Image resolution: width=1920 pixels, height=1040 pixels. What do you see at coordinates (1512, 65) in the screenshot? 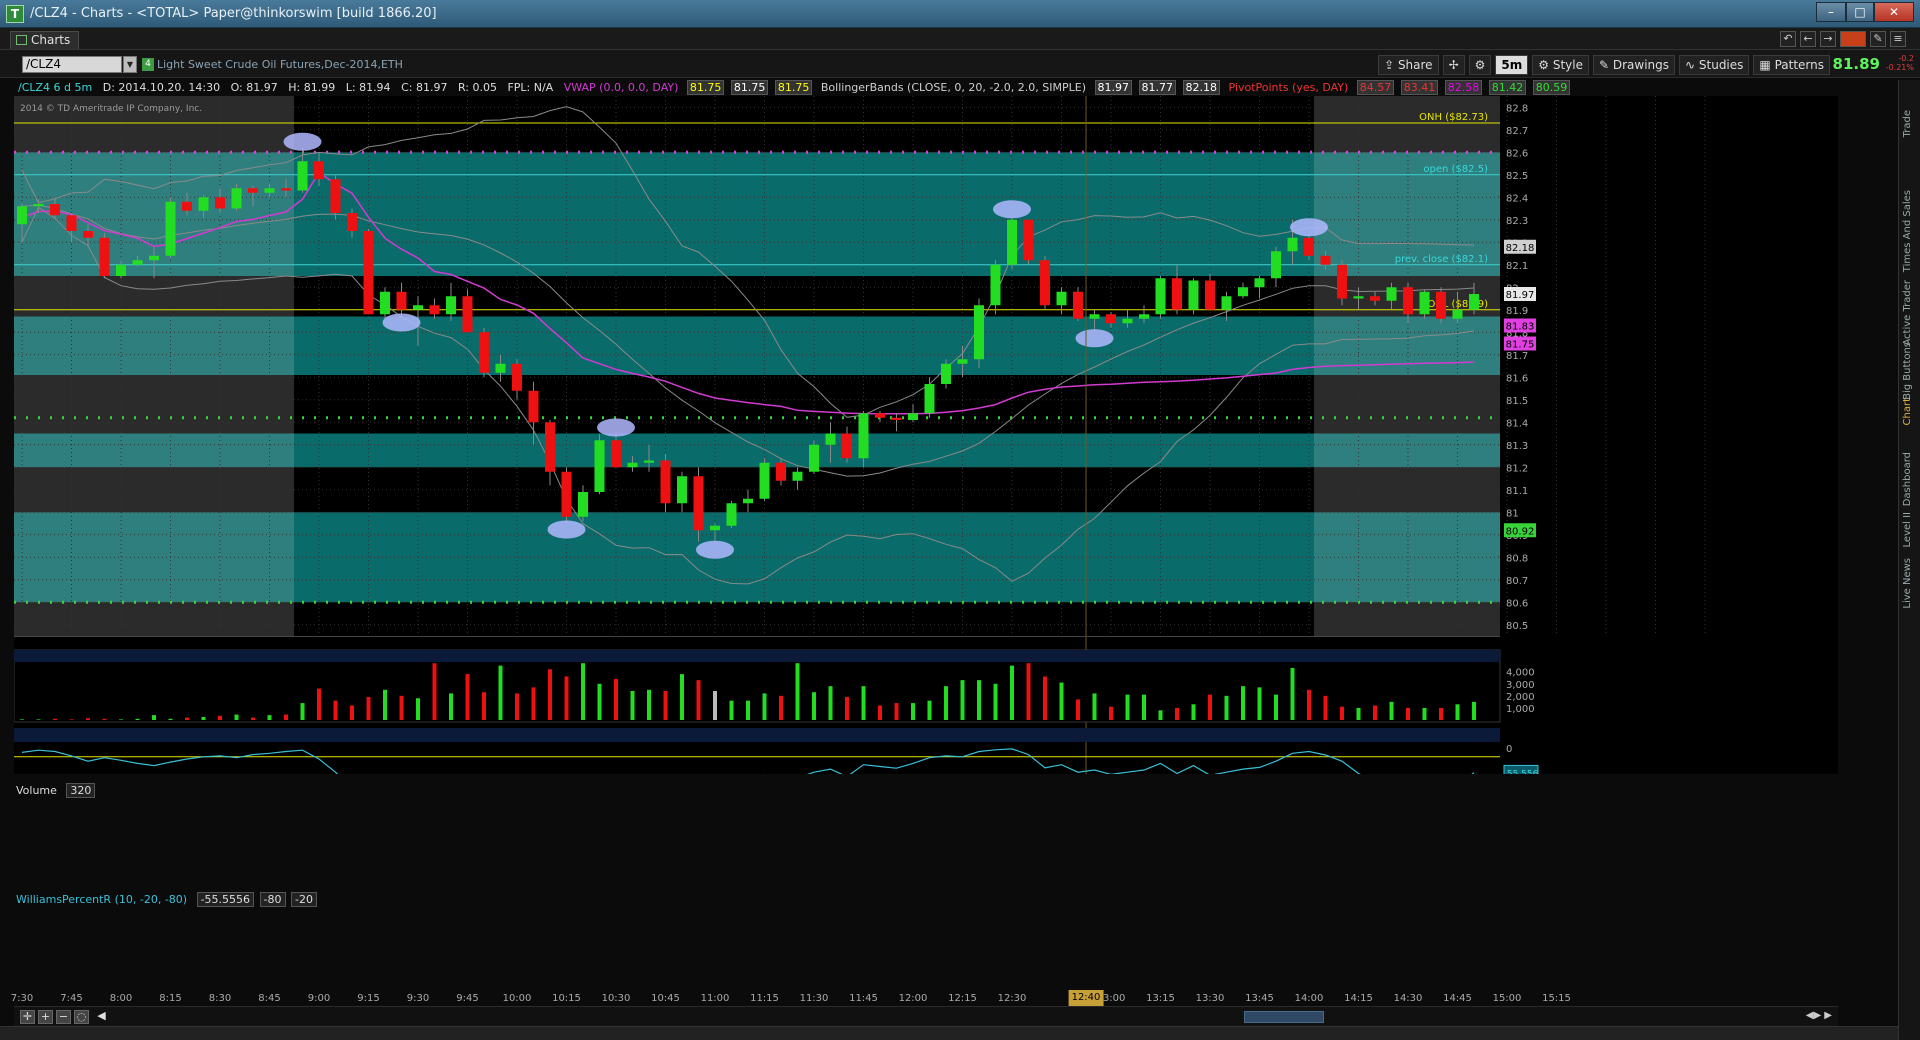
I see `timeframe-button: 5m` at bounding box center [1512, 65].